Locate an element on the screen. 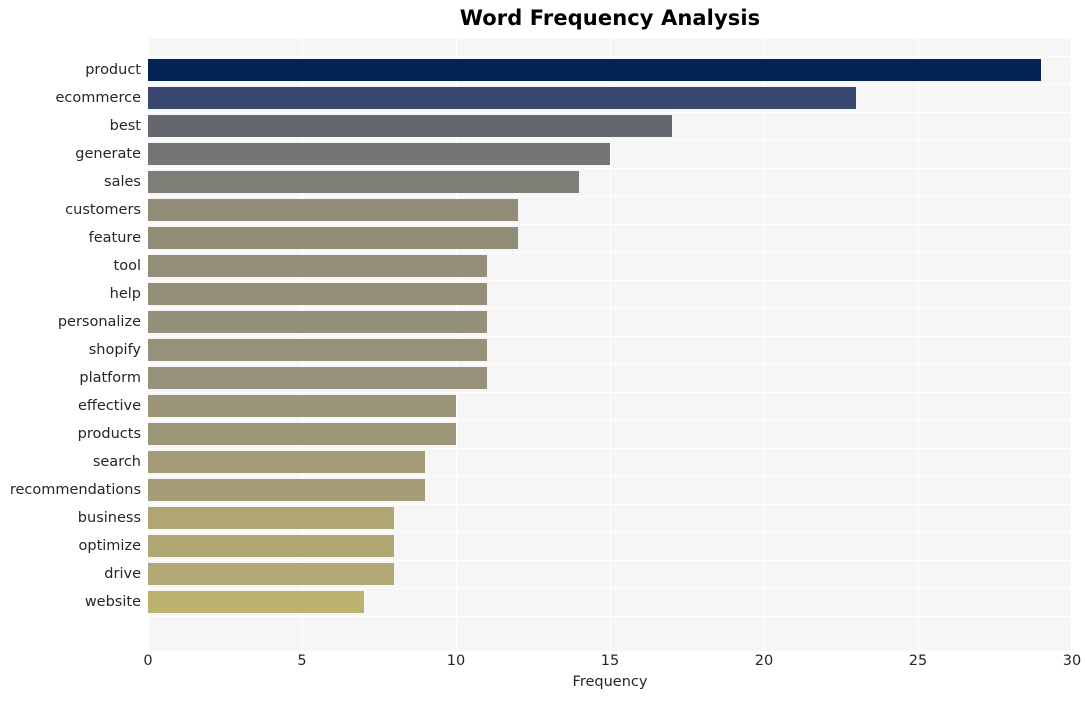  chart-title: Word Frequency Analysis is located at coordinates (610, 18).